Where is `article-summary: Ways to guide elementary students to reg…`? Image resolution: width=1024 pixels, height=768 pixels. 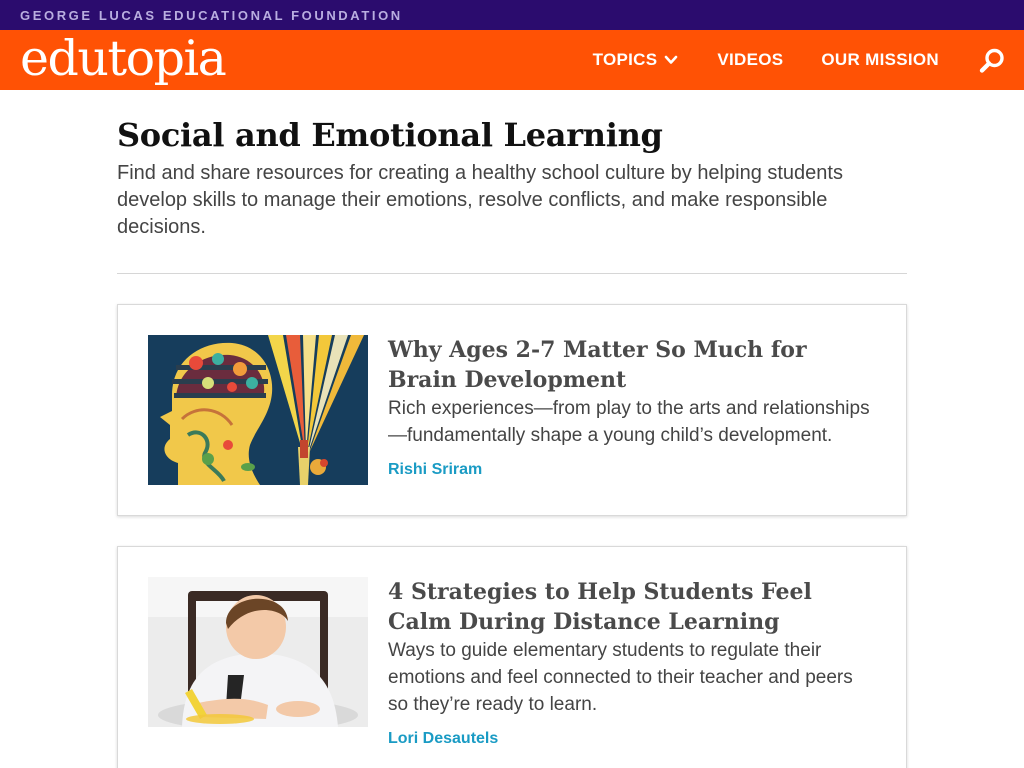 article-summary: Ways to guide elementary students to reg… is located at coordinates (620, 677).